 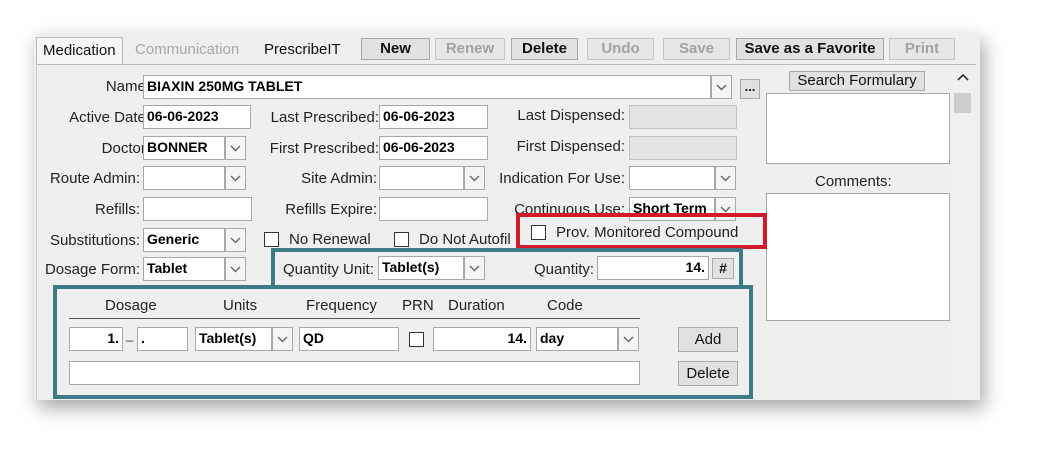 What do you see at coordinates (647, 232) in the screenshot?
I see `prov-monitored-label: Prov. Monitored Compound` at bounding box center [647, 232].